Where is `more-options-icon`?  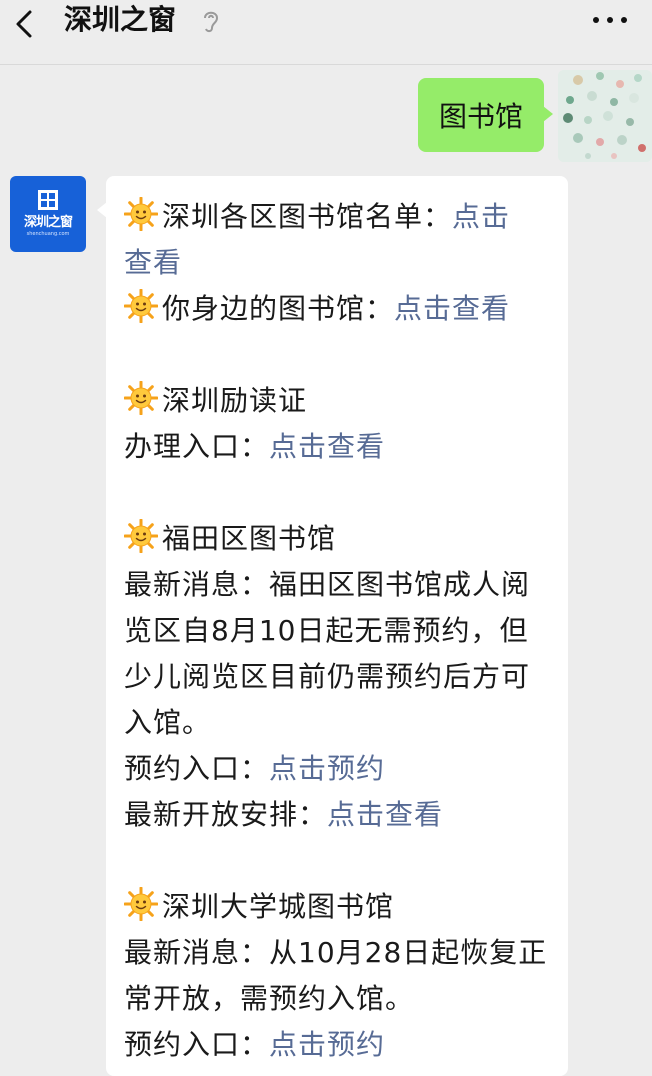
more-options-icon is located at coordinates (610, 20).